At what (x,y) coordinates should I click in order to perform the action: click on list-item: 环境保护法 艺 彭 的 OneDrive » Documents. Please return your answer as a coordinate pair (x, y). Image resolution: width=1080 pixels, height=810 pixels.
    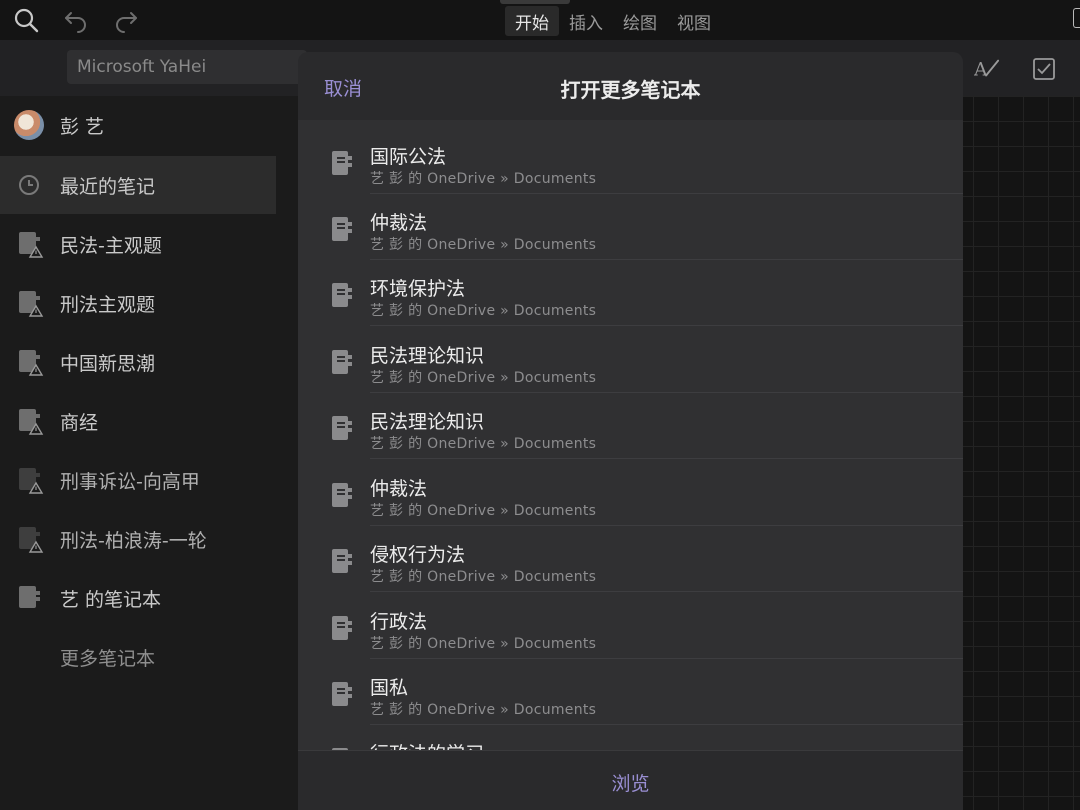
    Looking at the image, I should click on (630, 293).